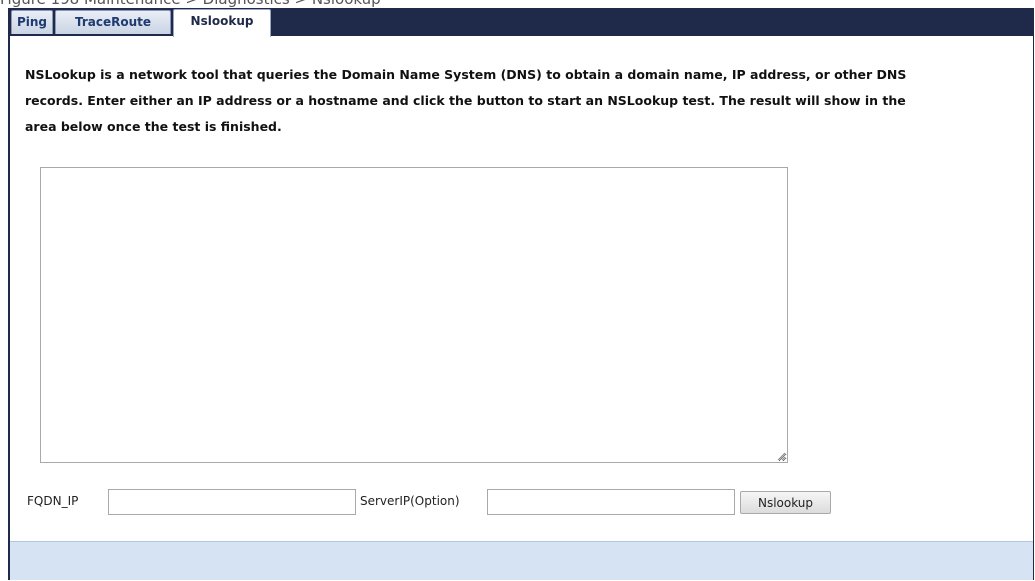 This screenshot has height=581, width=1035. Describe the element at coordinates (781, 456) in the screenshot. I see `resize-grip-icon` at that location.